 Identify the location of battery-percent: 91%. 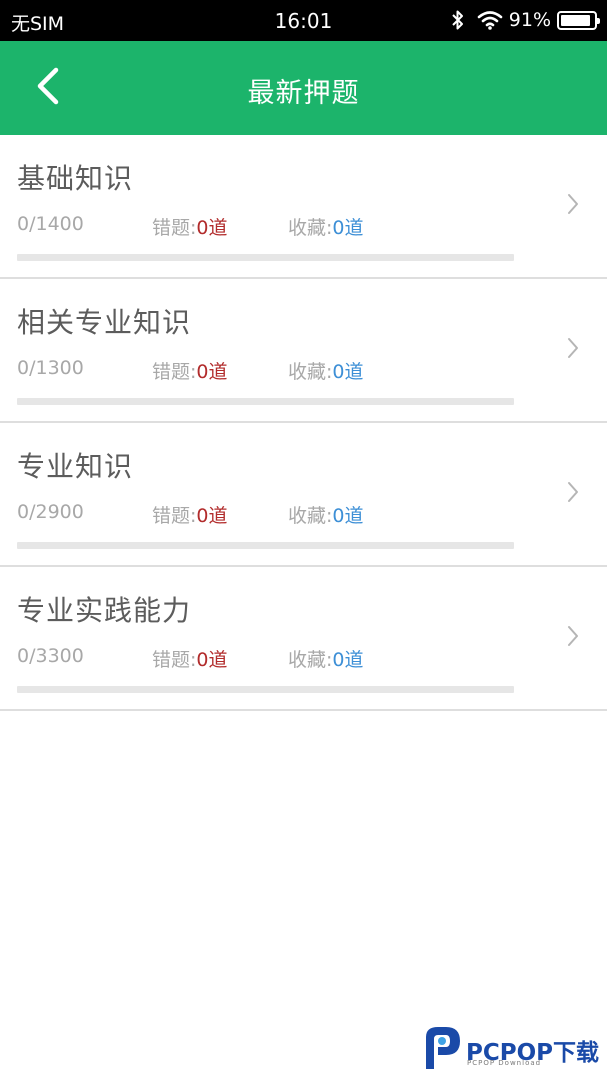
(529, 20).